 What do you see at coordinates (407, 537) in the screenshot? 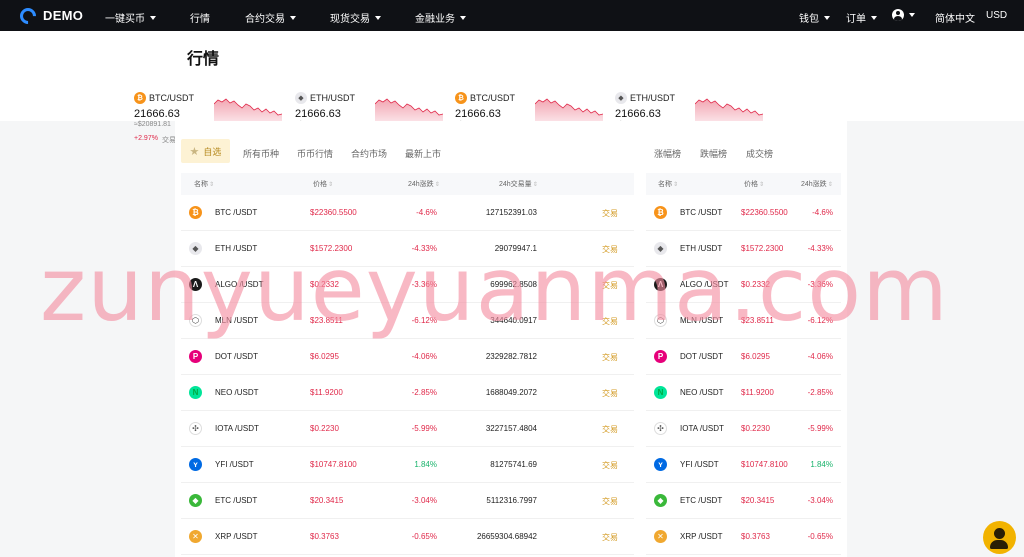
I see `table-row: ✕ XRP /USDT $0.3763 -0.65% 26659304.68942 交易` at bounding box center [407, 537].